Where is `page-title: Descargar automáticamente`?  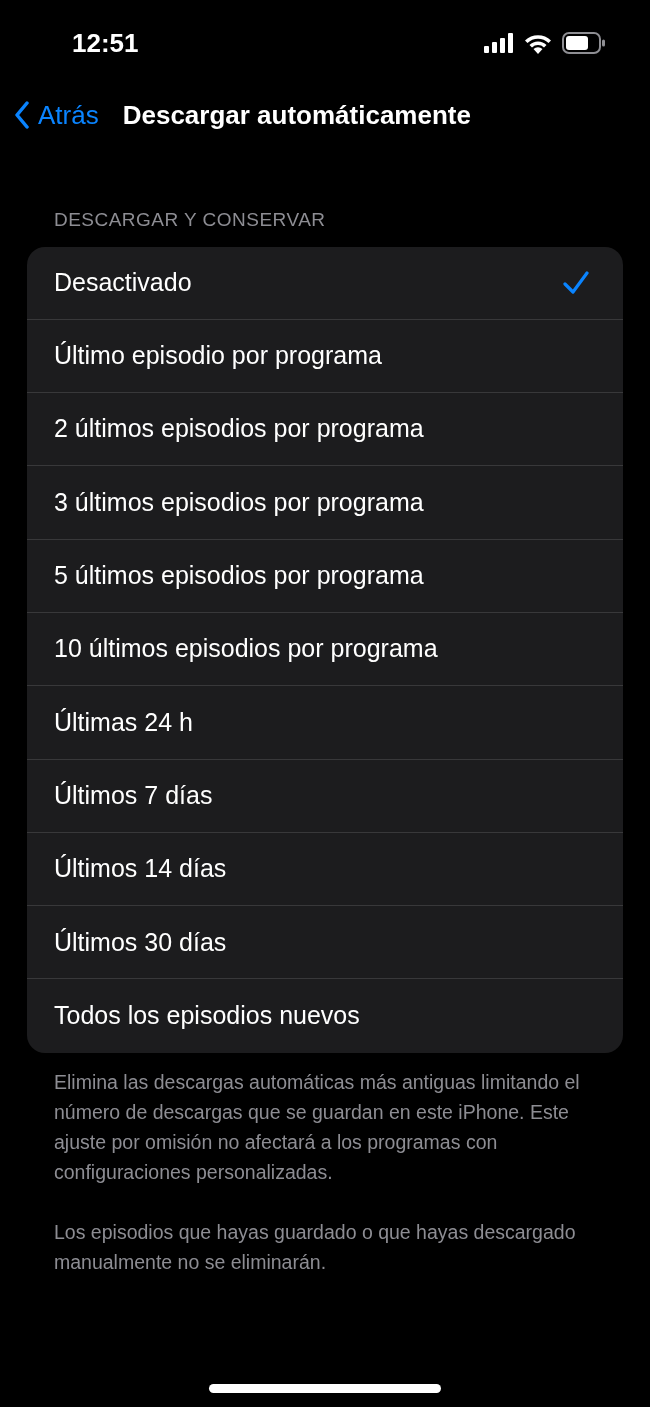 page-title: Descargar automáticamente is located at coordinates (296, 115).